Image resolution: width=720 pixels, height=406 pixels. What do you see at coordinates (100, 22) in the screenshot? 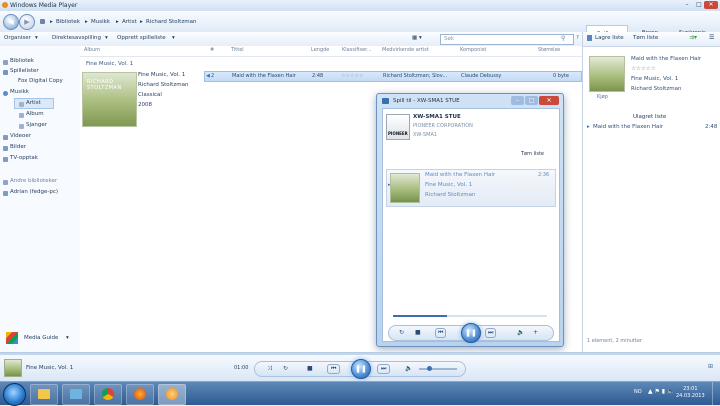
I see `breadcrumb-music: Musikk` at bounding box center [100, 22].